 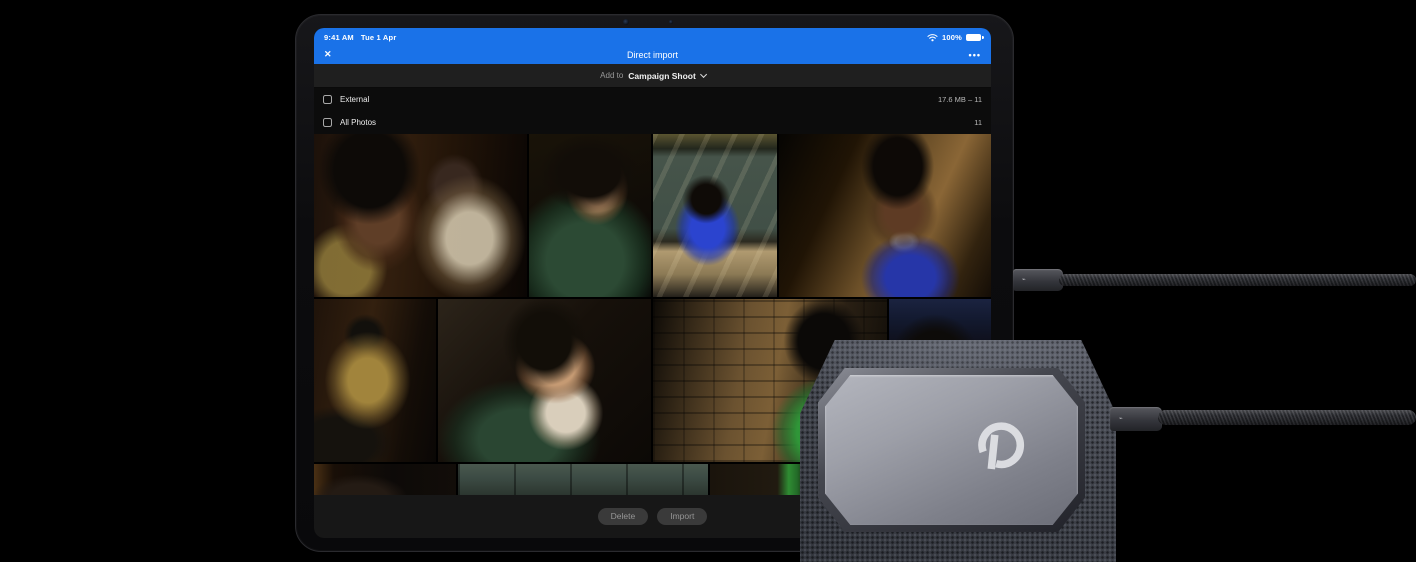 I want to click on source-label: All Photos, so click(x=358, y=122).